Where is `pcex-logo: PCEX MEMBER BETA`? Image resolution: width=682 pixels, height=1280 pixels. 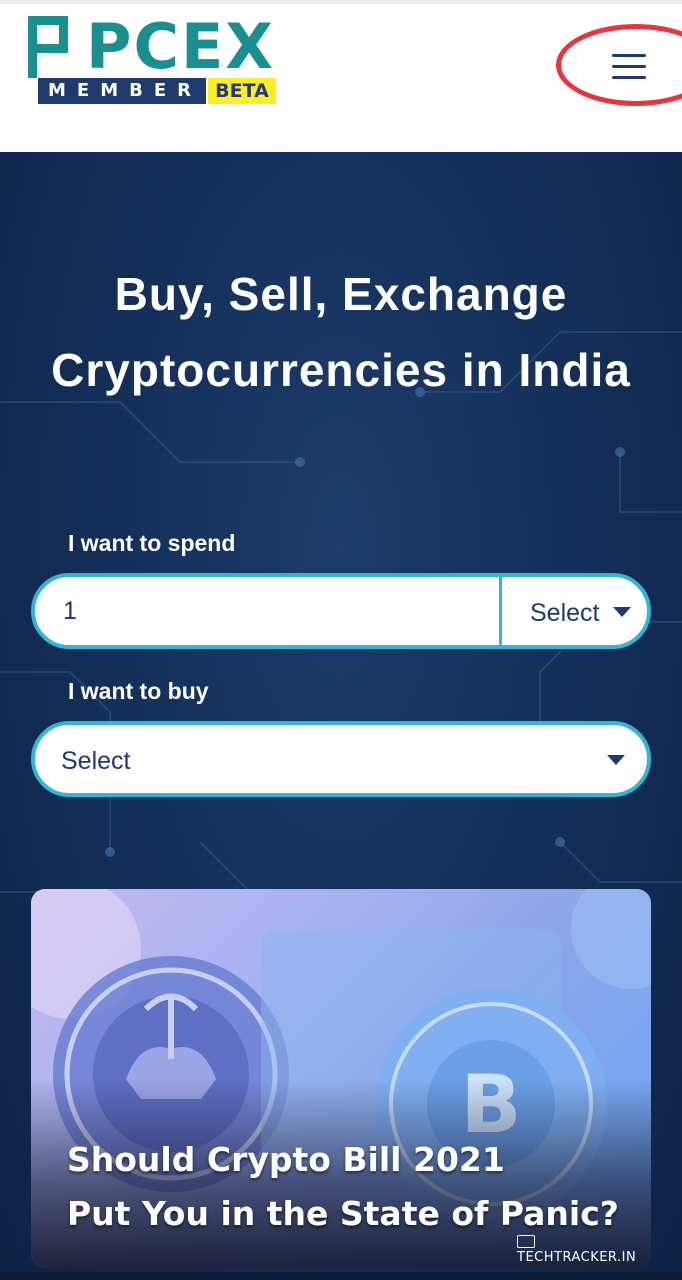 pcex-logo: PCEX MEMBER BETA is located at coordinates (158, 59).